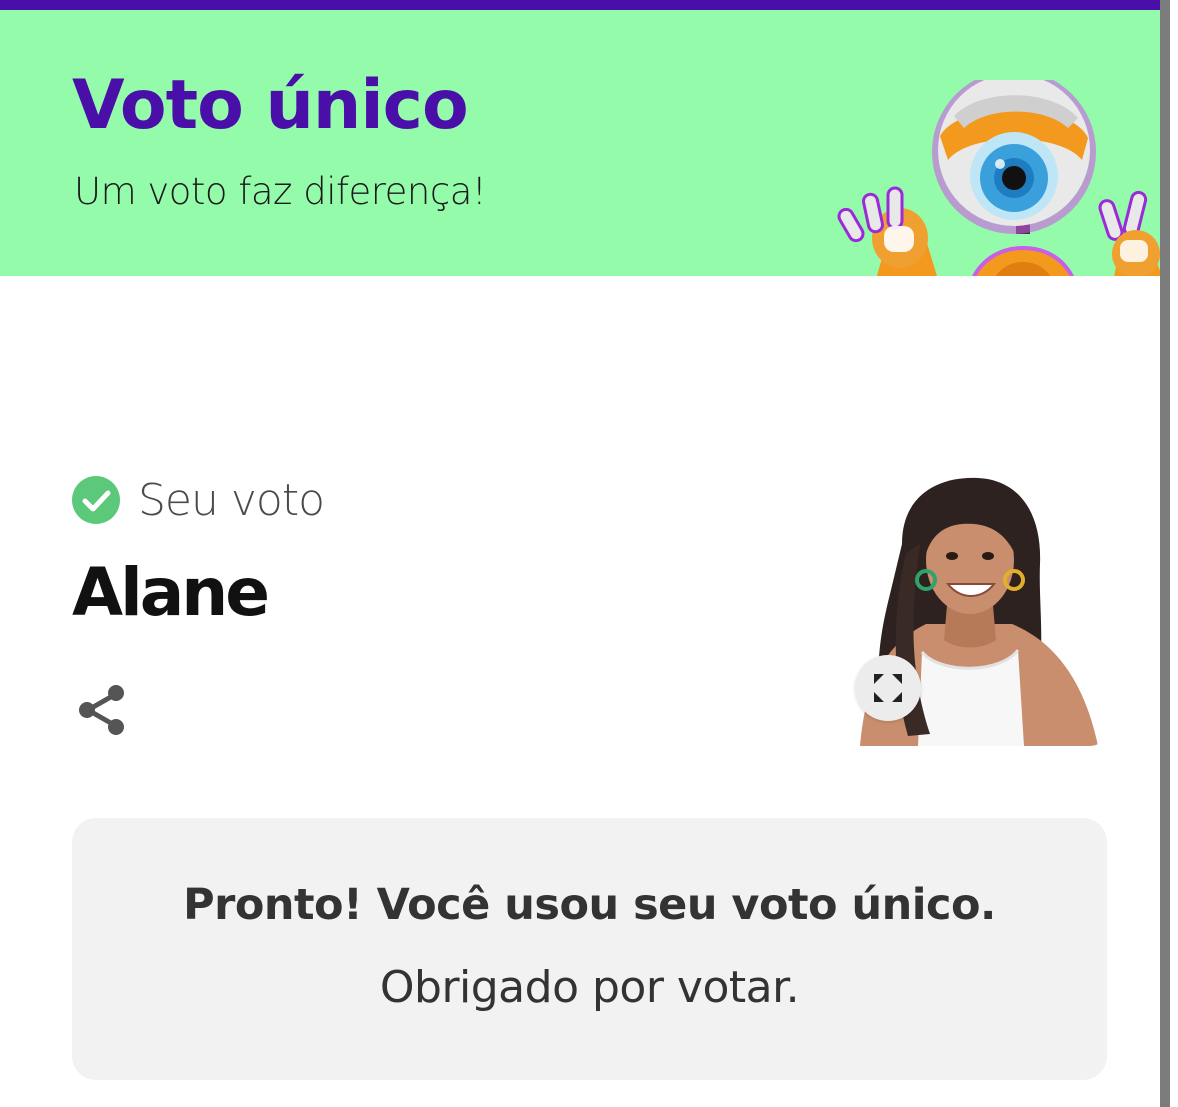 The height and width of the screenshot is (1107, 1178). What do you see at coordinates (171, 592) in the screenshot?
I see `candidate-name: Alane` at bounding box center [171, 592].